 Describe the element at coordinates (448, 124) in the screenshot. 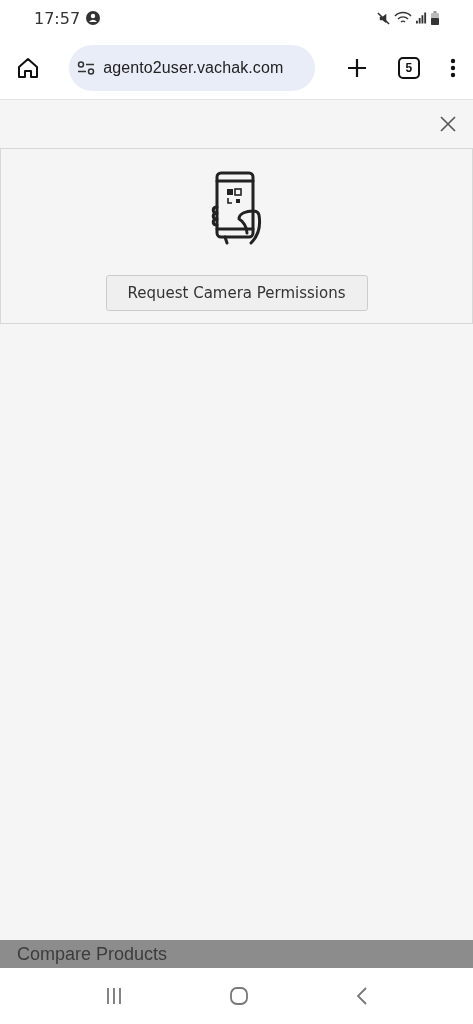

I see `close-icon` at that location.